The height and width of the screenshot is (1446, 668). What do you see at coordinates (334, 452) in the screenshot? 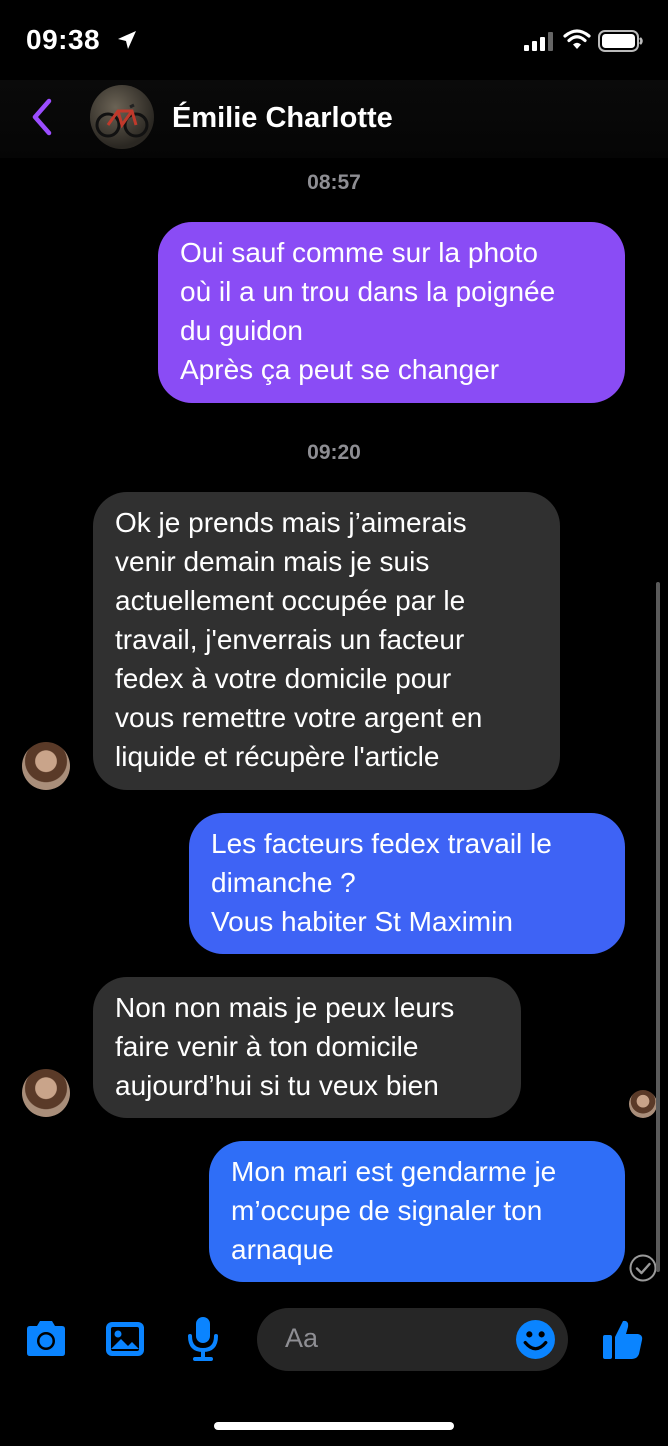
I see `timestamp: 09:20` at bounding box center [334, 452].